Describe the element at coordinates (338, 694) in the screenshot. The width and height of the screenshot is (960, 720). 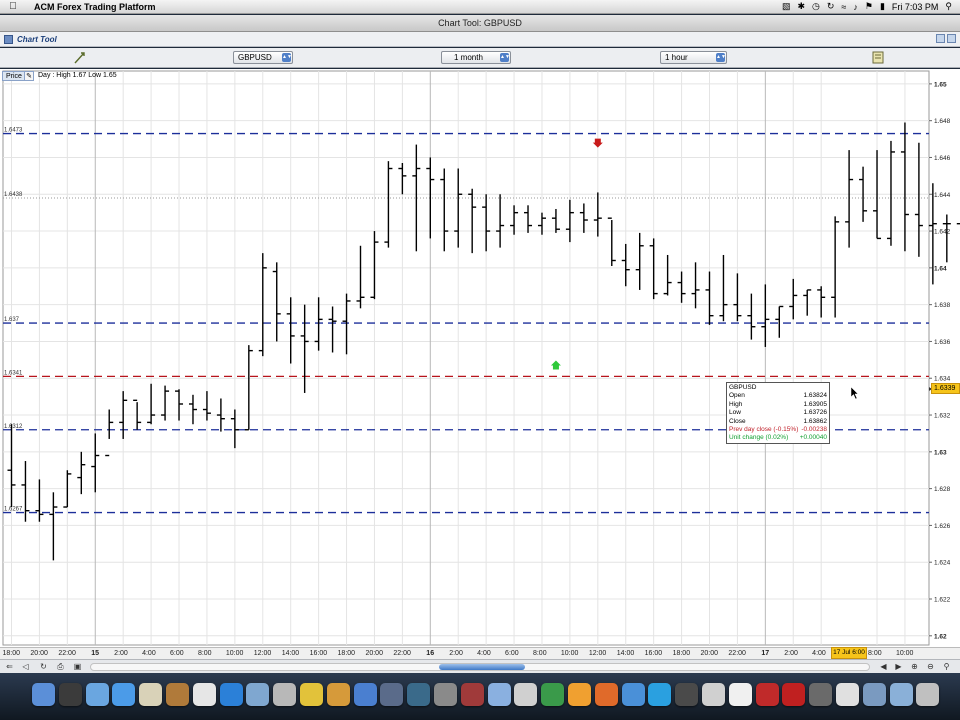
I see `garageband-icon` at that location.